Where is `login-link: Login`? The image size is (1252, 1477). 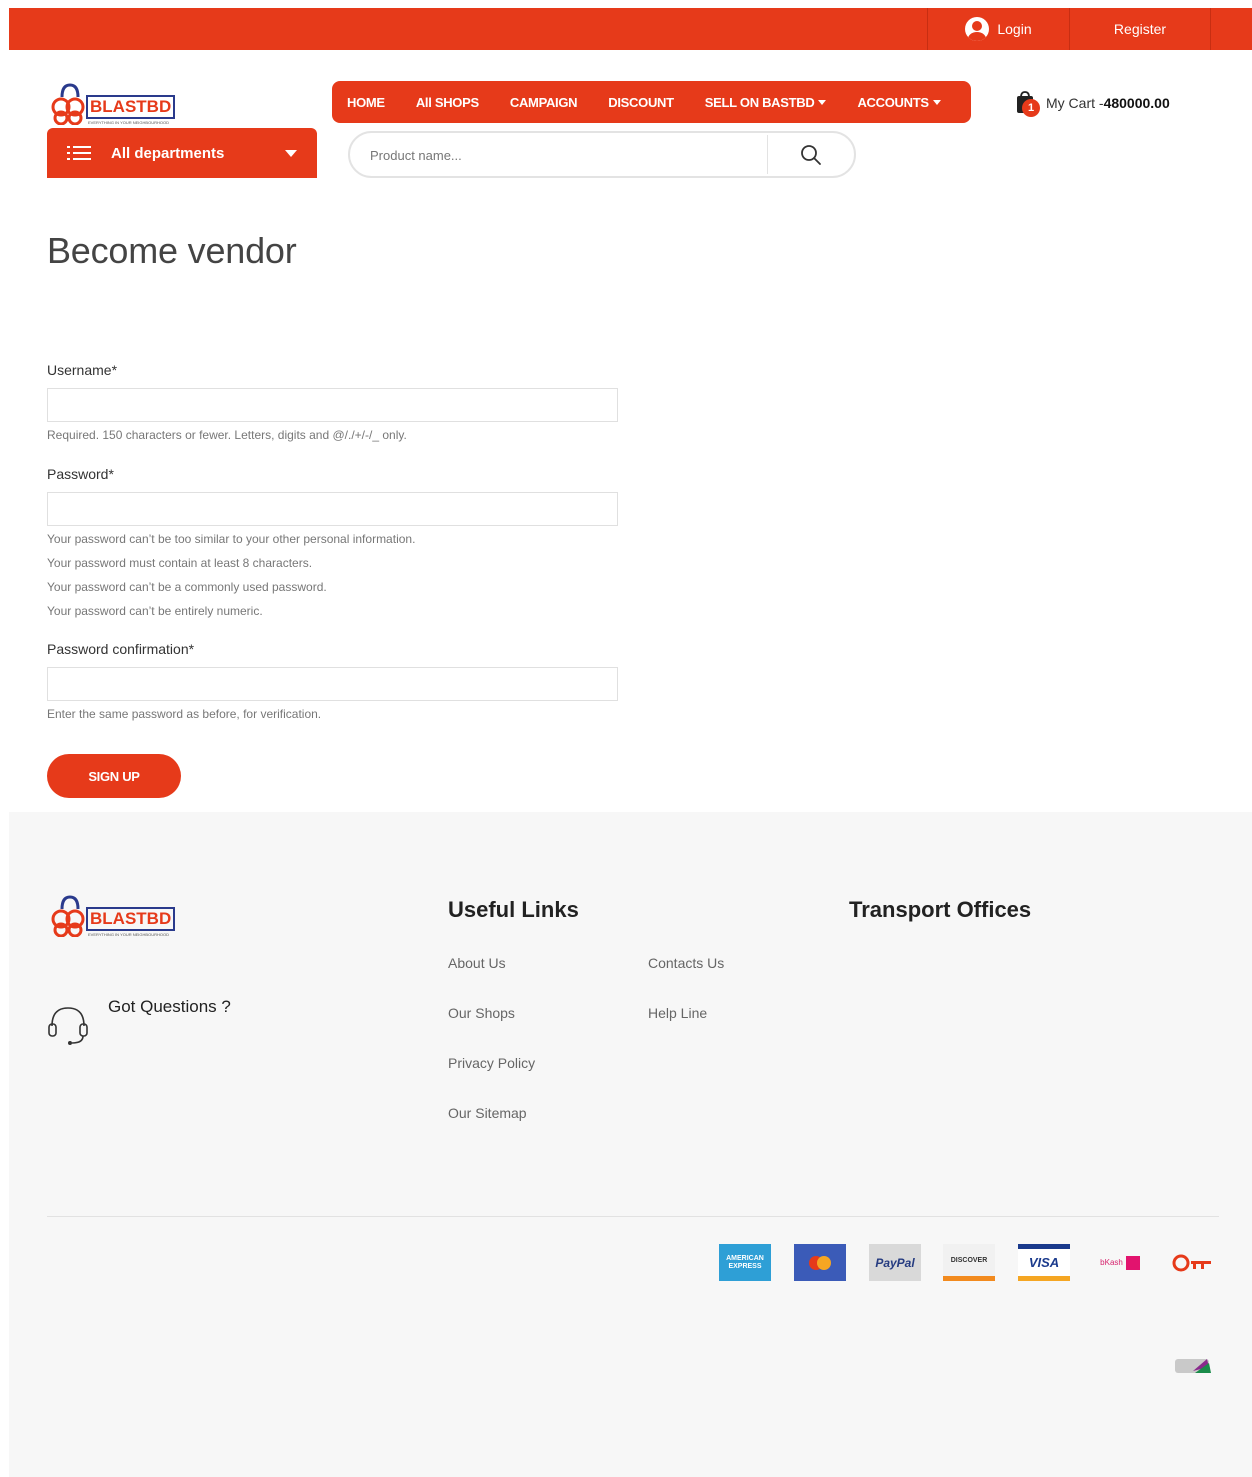 login-link: Login is located at coordinates (998, 29).